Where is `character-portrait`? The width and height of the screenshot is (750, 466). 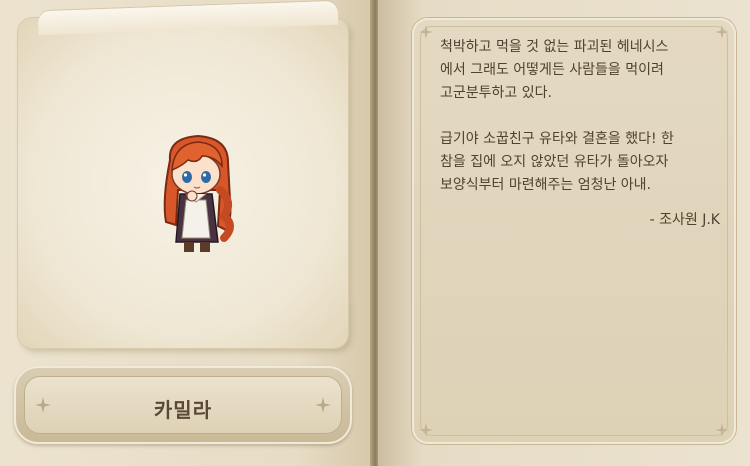
character-portrait is located at coordinates (198, 193).